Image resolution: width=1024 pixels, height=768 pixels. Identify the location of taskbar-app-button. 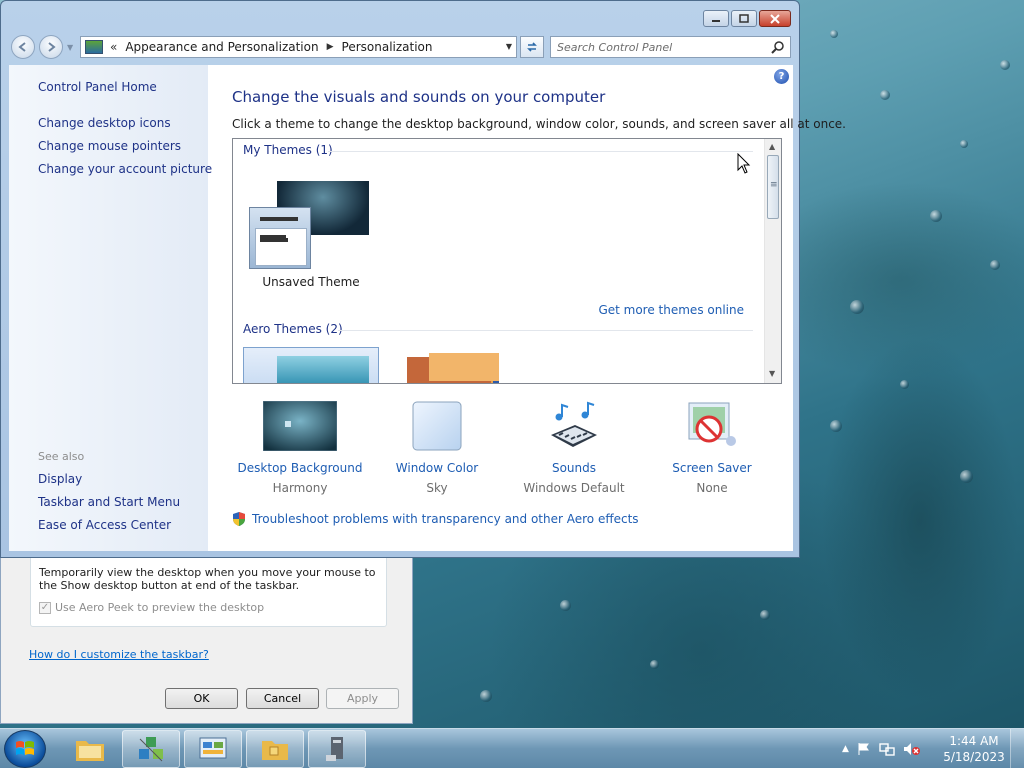
(151, 749).